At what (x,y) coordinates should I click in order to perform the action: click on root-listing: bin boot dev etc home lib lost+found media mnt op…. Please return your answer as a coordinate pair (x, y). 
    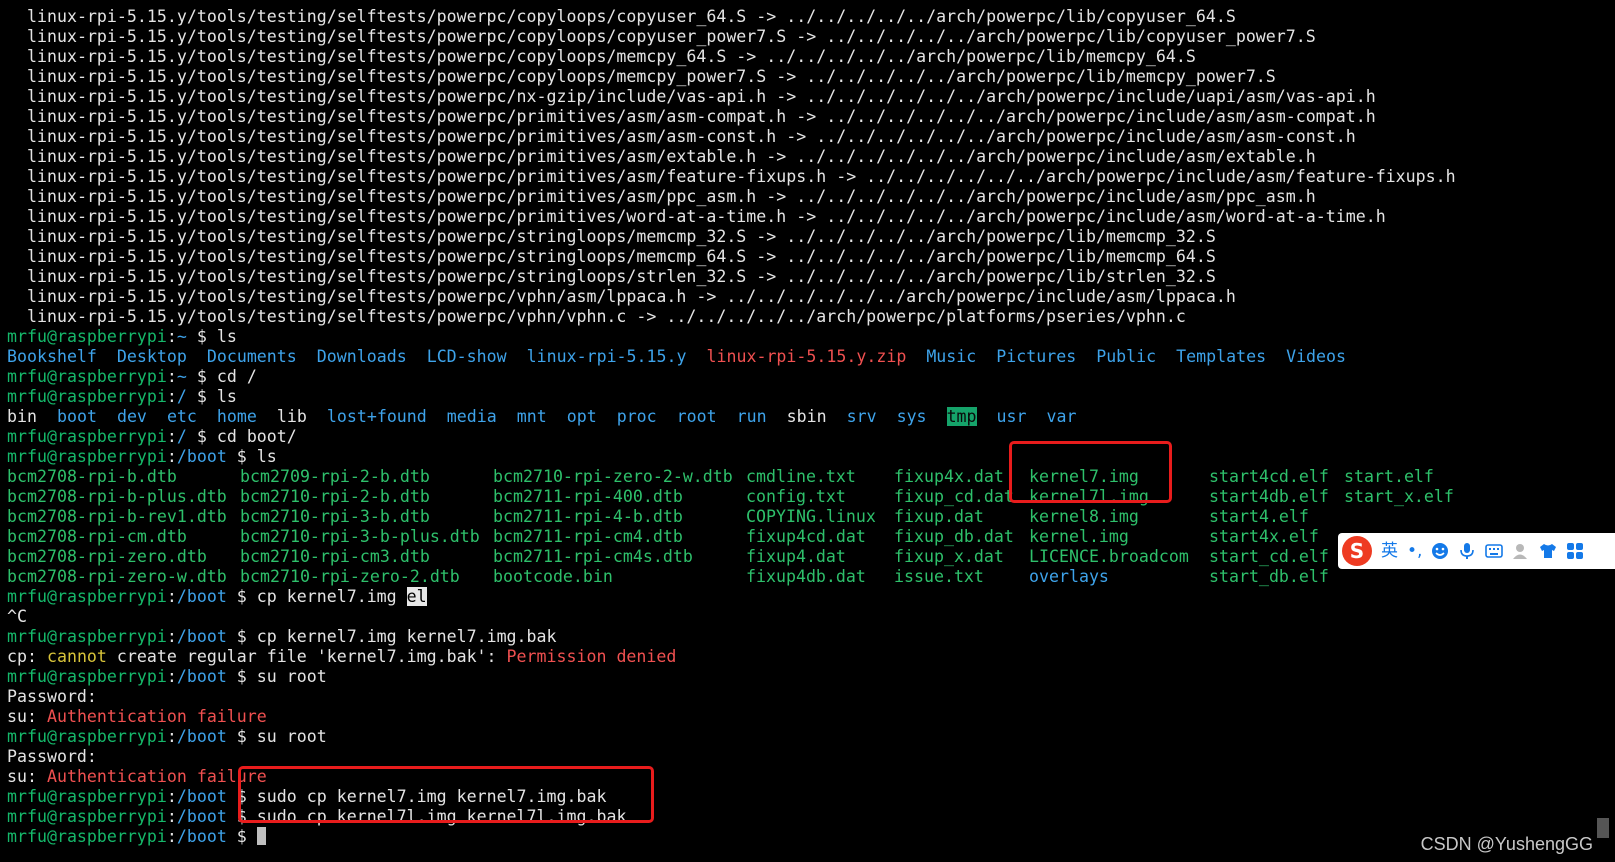
    Looking at the image, I should click on (802, 417).